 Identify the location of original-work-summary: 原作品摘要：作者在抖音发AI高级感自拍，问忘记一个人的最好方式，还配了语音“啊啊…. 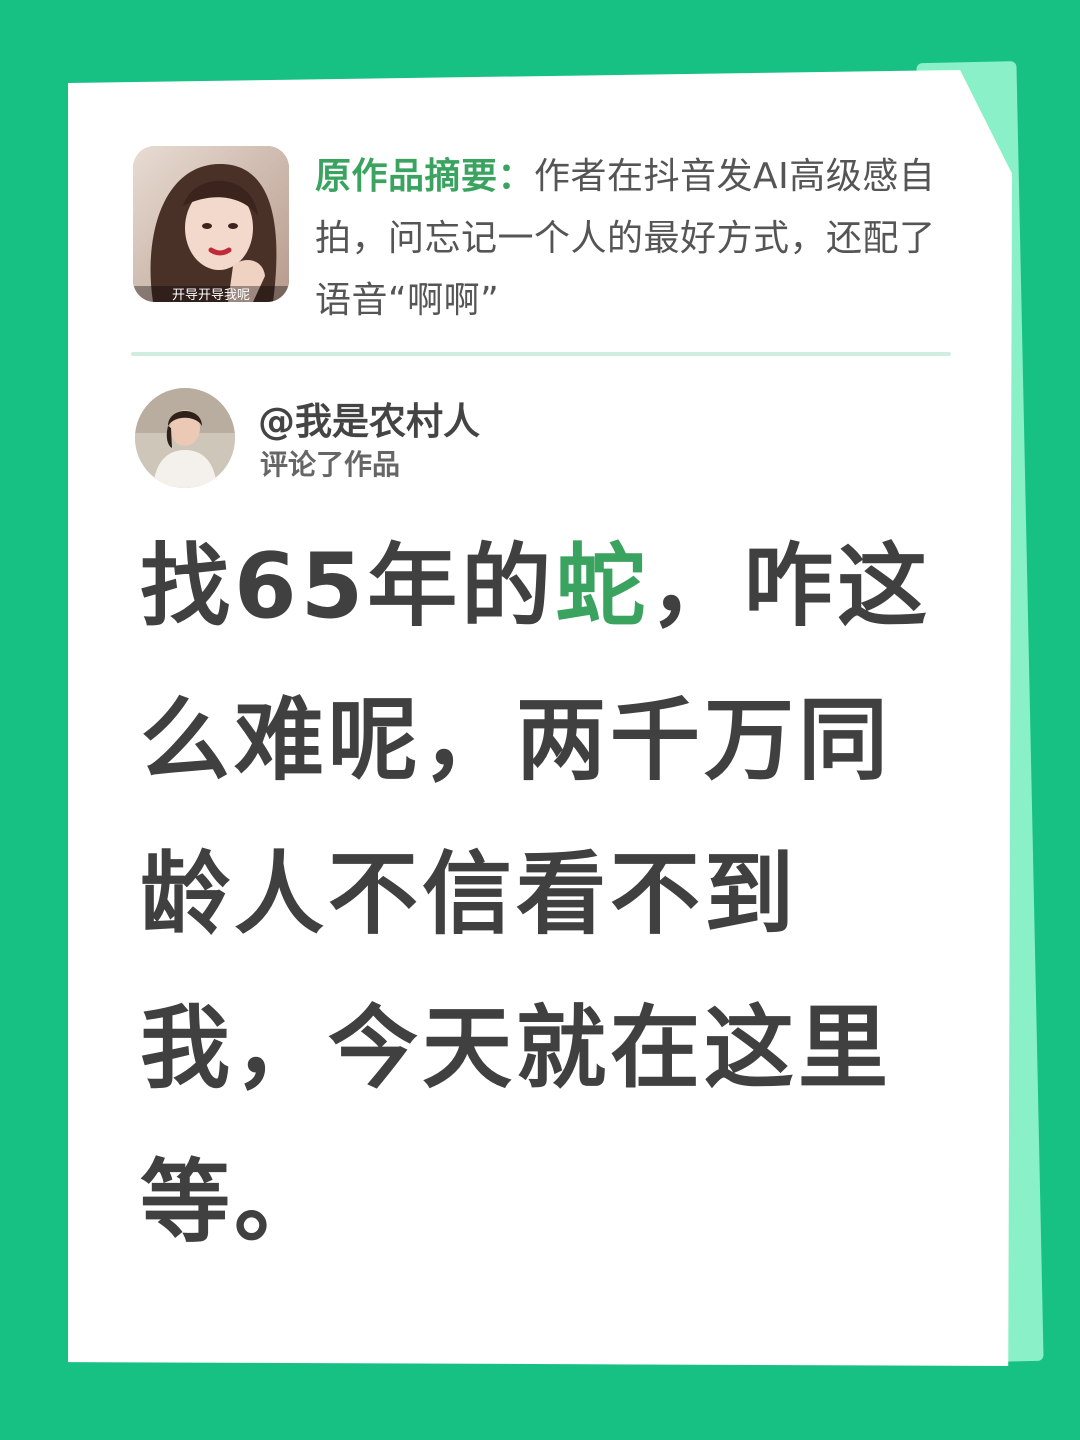
(635, 239).